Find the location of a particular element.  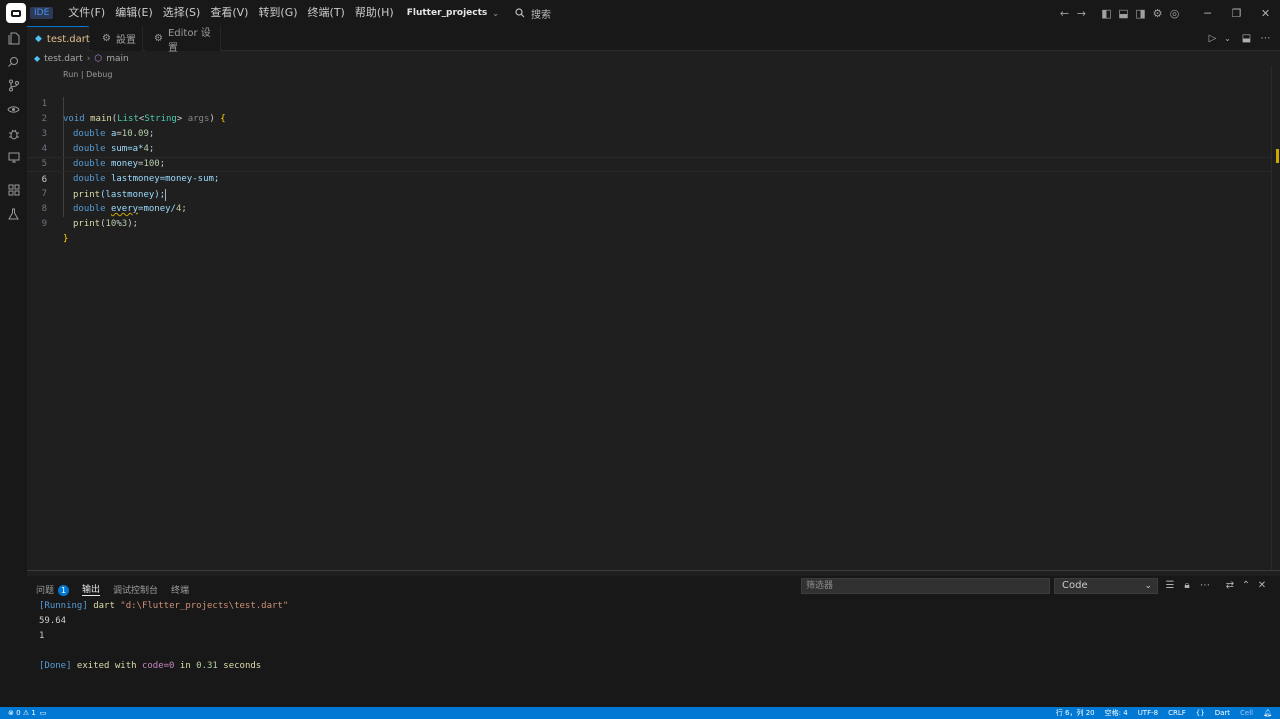

lock-icon: 🔒︎ is located at coordinates (1187, 586).